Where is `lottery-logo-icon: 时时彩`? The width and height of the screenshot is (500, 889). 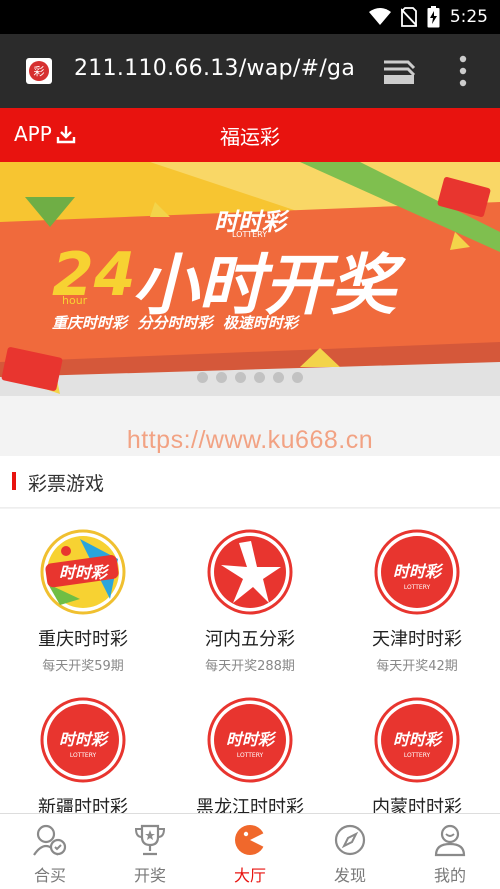 lottery-logo-icon: 时时彩 is located at coordinates (83, 572).